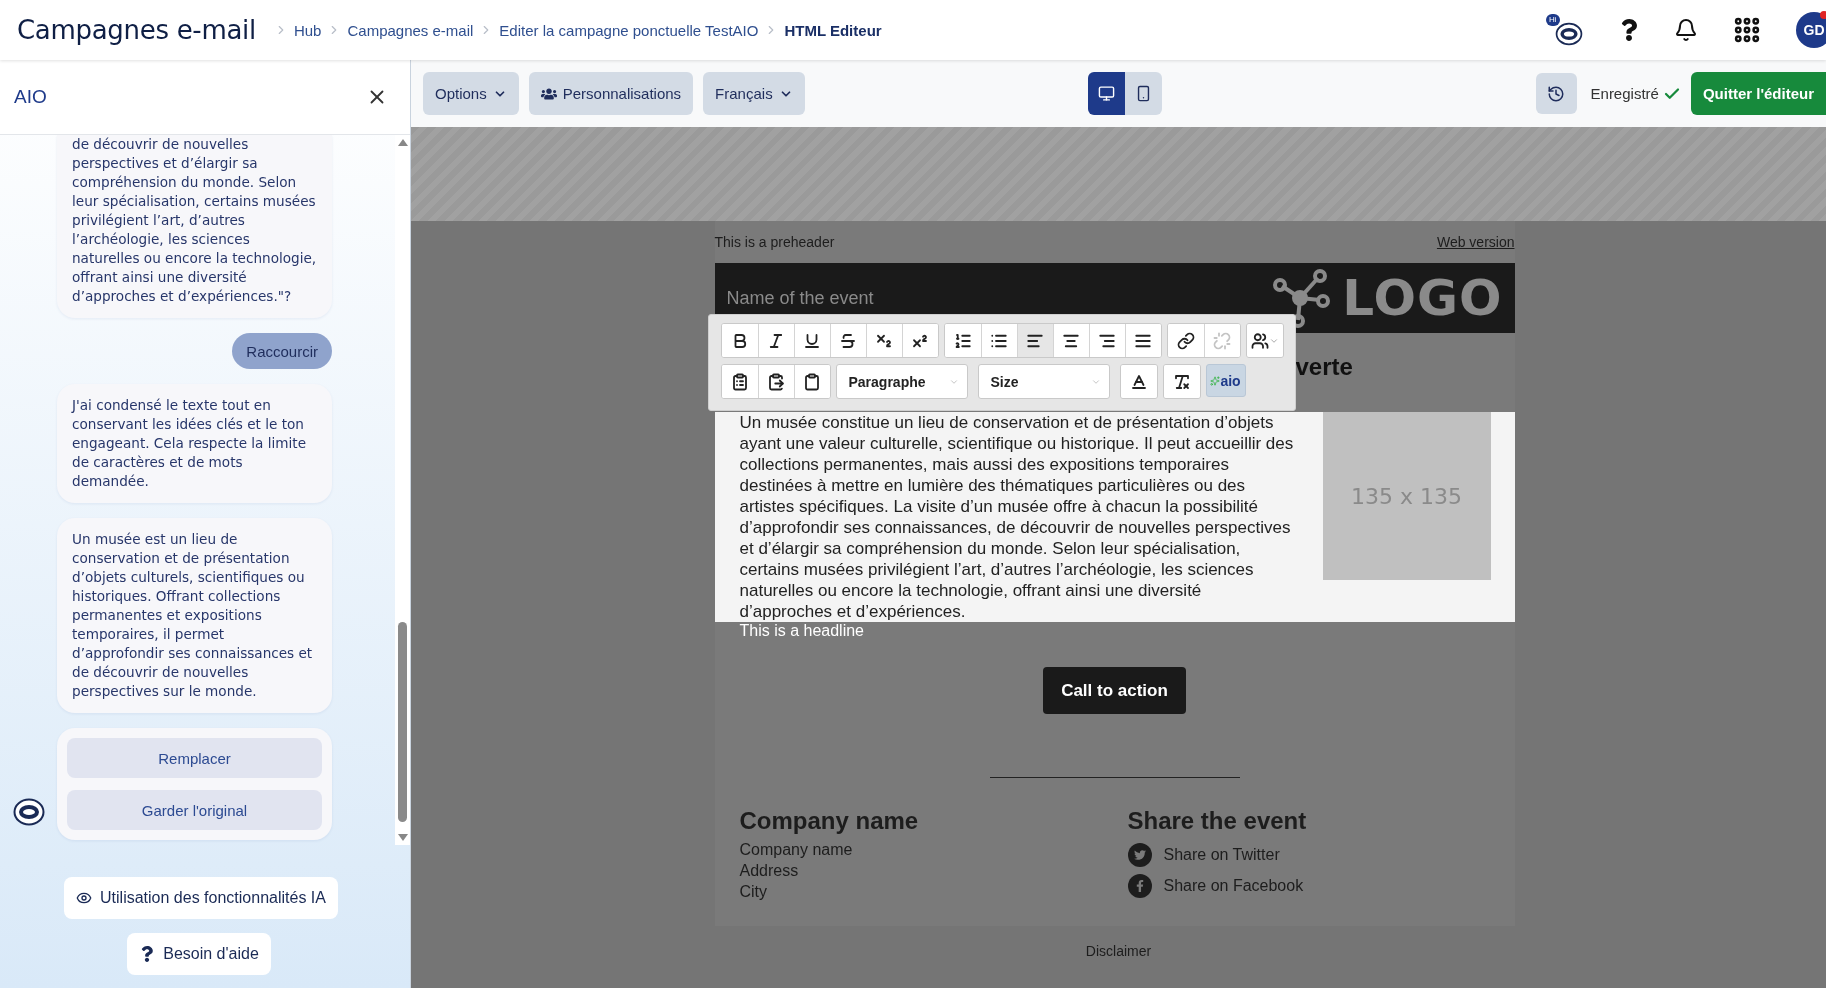 The height and width of the screenshot is (988, 1826). I want to click on content-block, so click(1114, 517).